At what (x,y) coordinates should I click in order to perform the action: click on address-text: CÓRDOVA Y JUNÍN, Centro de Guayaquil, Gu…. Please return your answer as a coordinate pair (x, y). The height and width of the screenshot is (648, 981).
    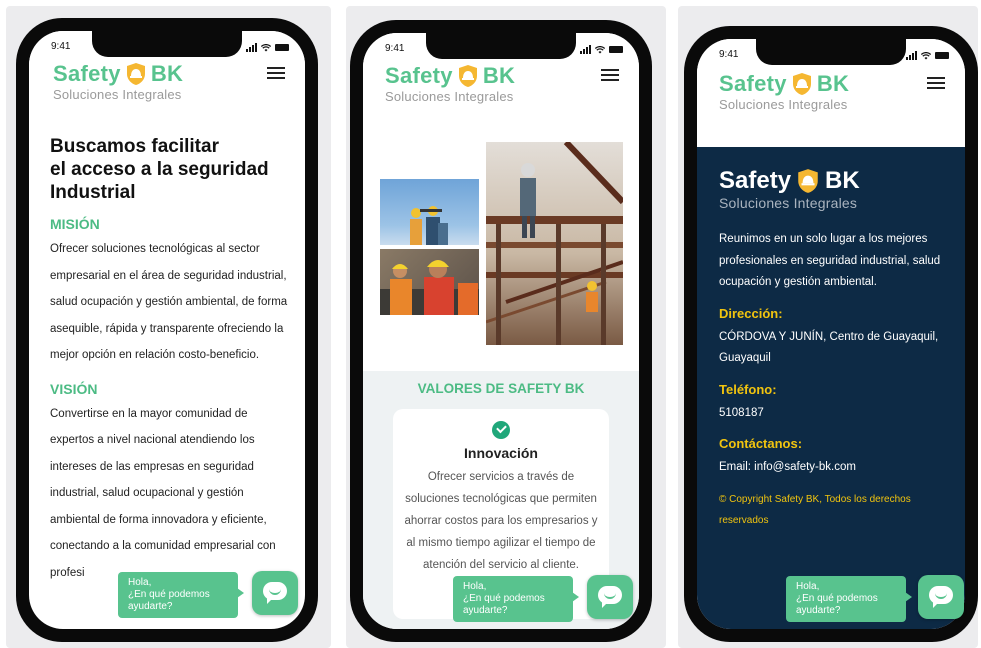
    Looking at the image, I should click on (829, 347).